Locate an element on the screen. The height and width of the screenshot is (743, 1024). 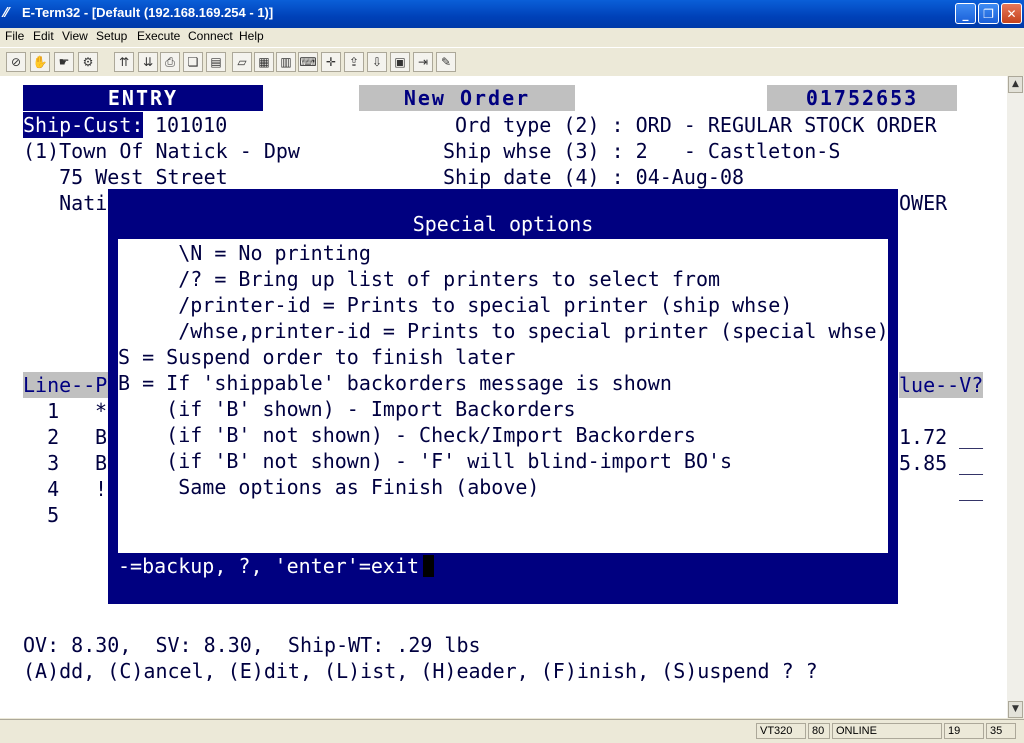
emulation-status: VT320 is located at coordinates (781, 731).